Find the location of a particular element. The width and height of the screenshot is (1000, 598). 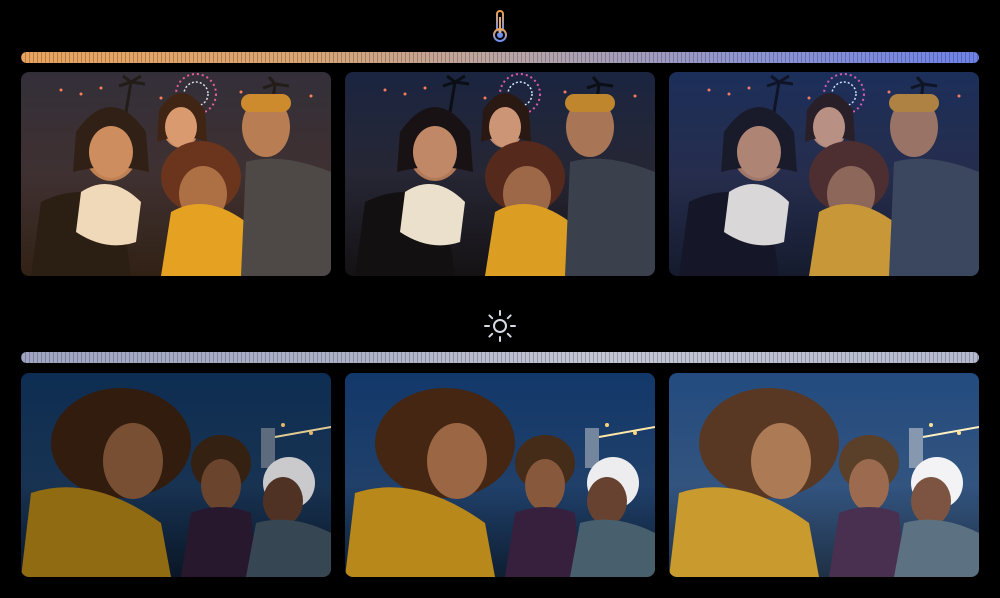

group-selfie-neutral-photo is located at coordinates (500, 174).